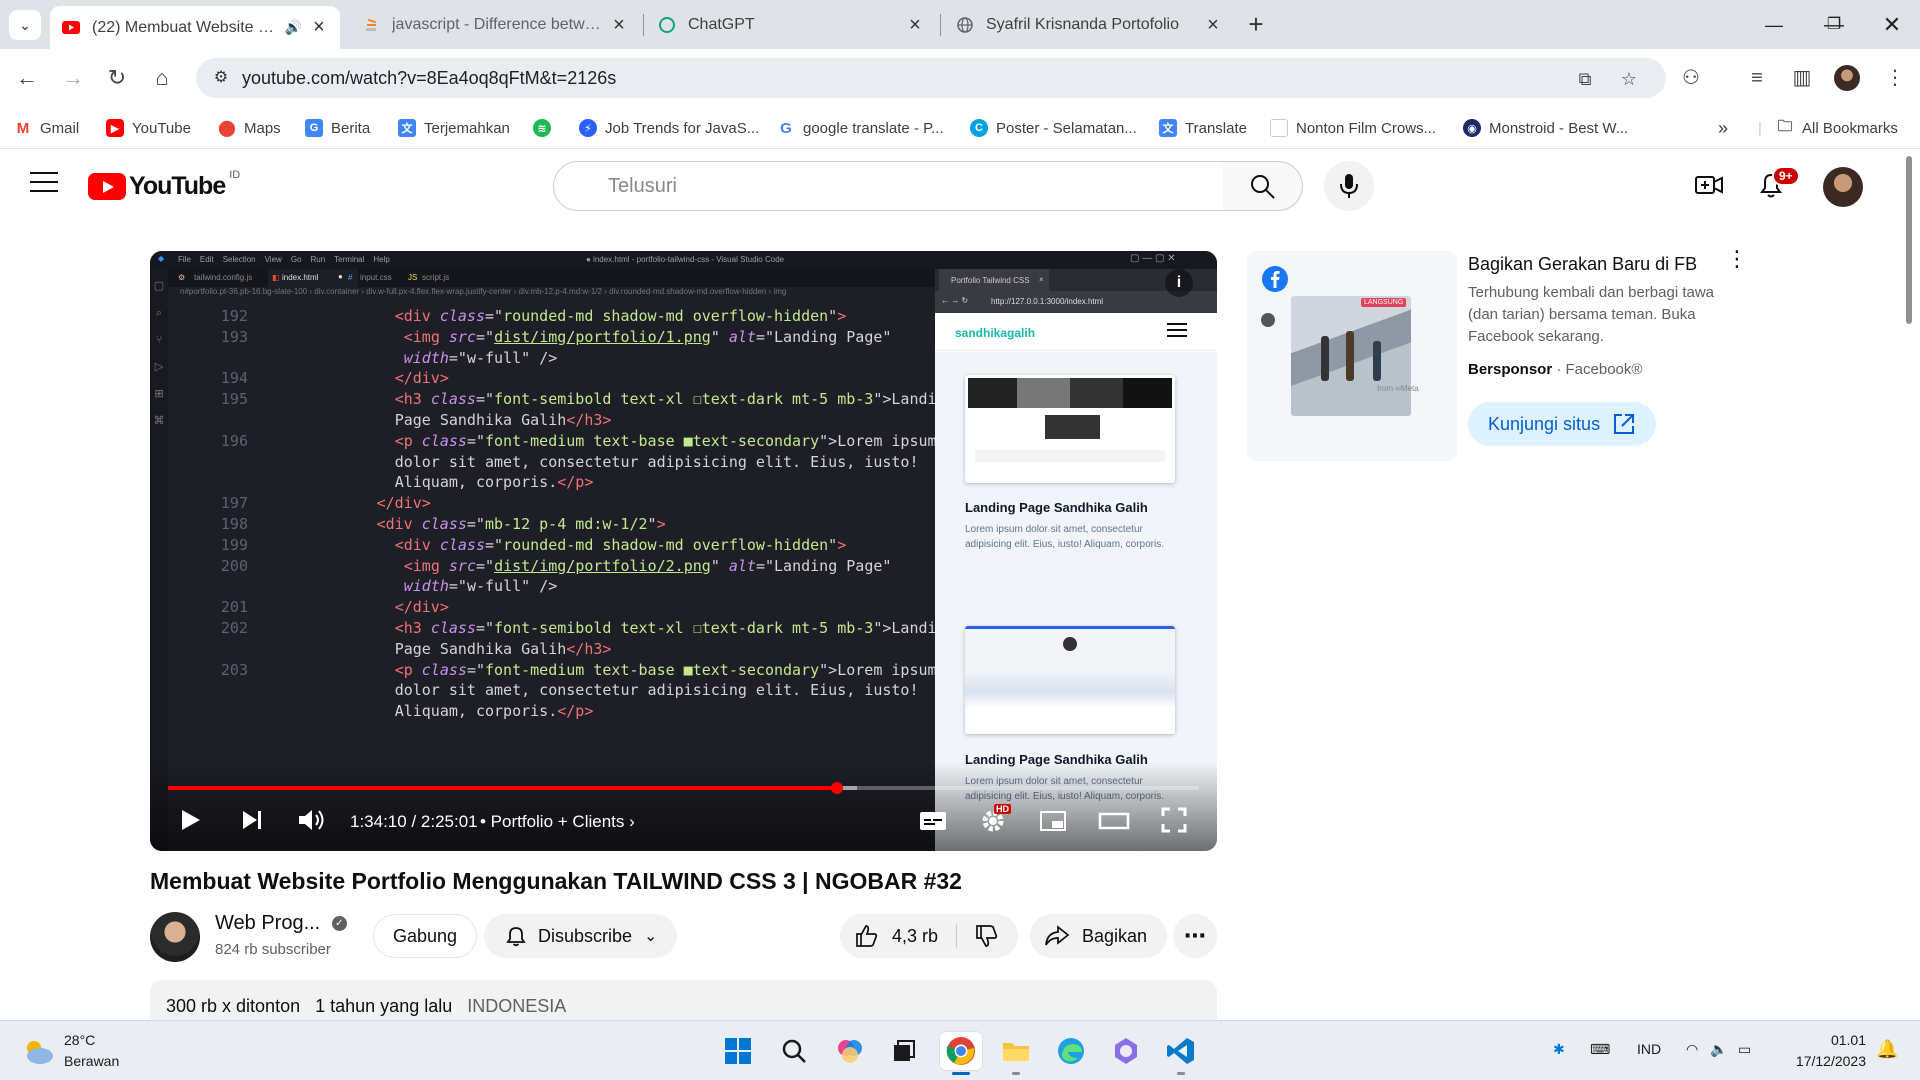 The height and width of the screenshot is (1080, 1920). I want to click on url-text: youtube.com/watch?v=8Ea4oq8qFtM&t=2126s, so click(429, 78).